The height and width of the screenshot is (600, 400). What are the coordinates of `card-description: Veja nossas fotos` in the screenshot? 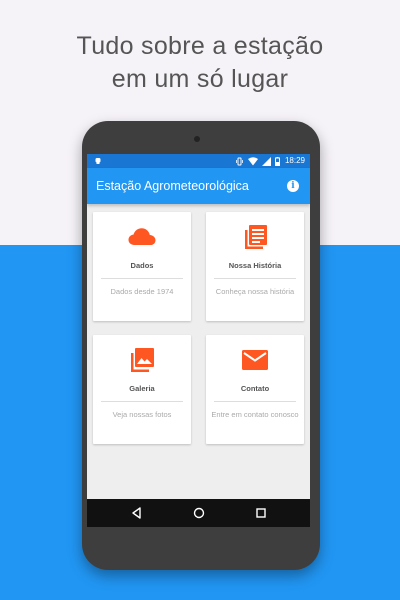 It's located at (142, 414).